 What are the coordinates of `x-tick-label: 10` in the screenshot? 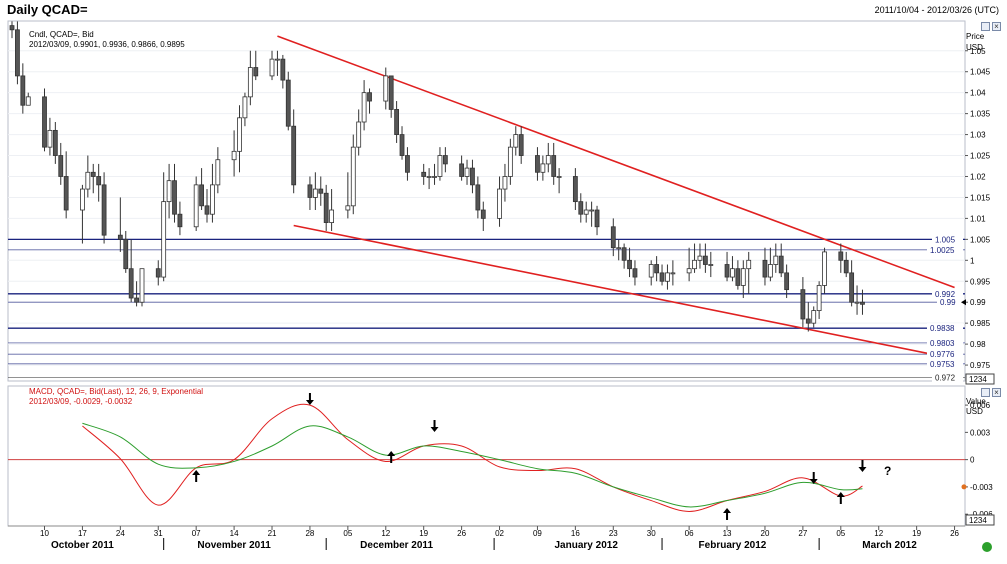 It's located at (44, 533).